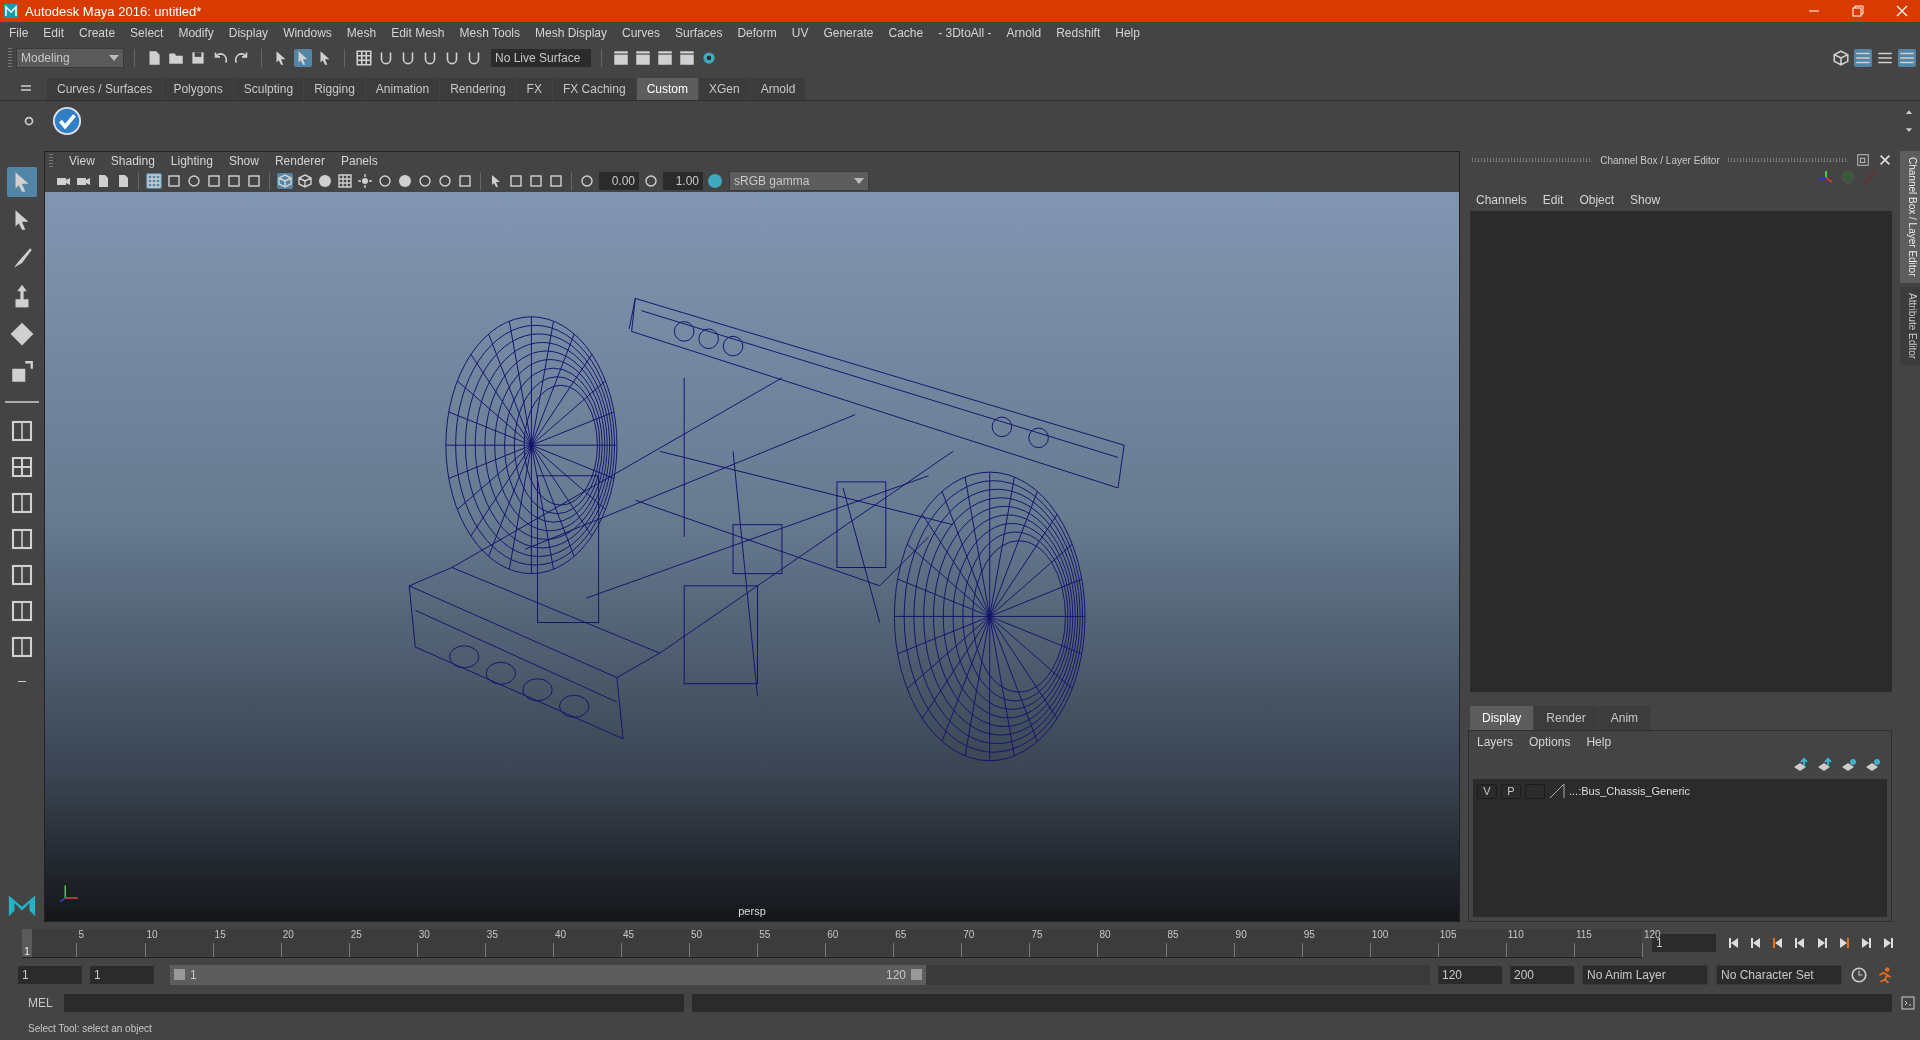  Describe the element at coordinates (1566, 718) in the screenshot. I see `layer-editor-tab: Render` at that location.